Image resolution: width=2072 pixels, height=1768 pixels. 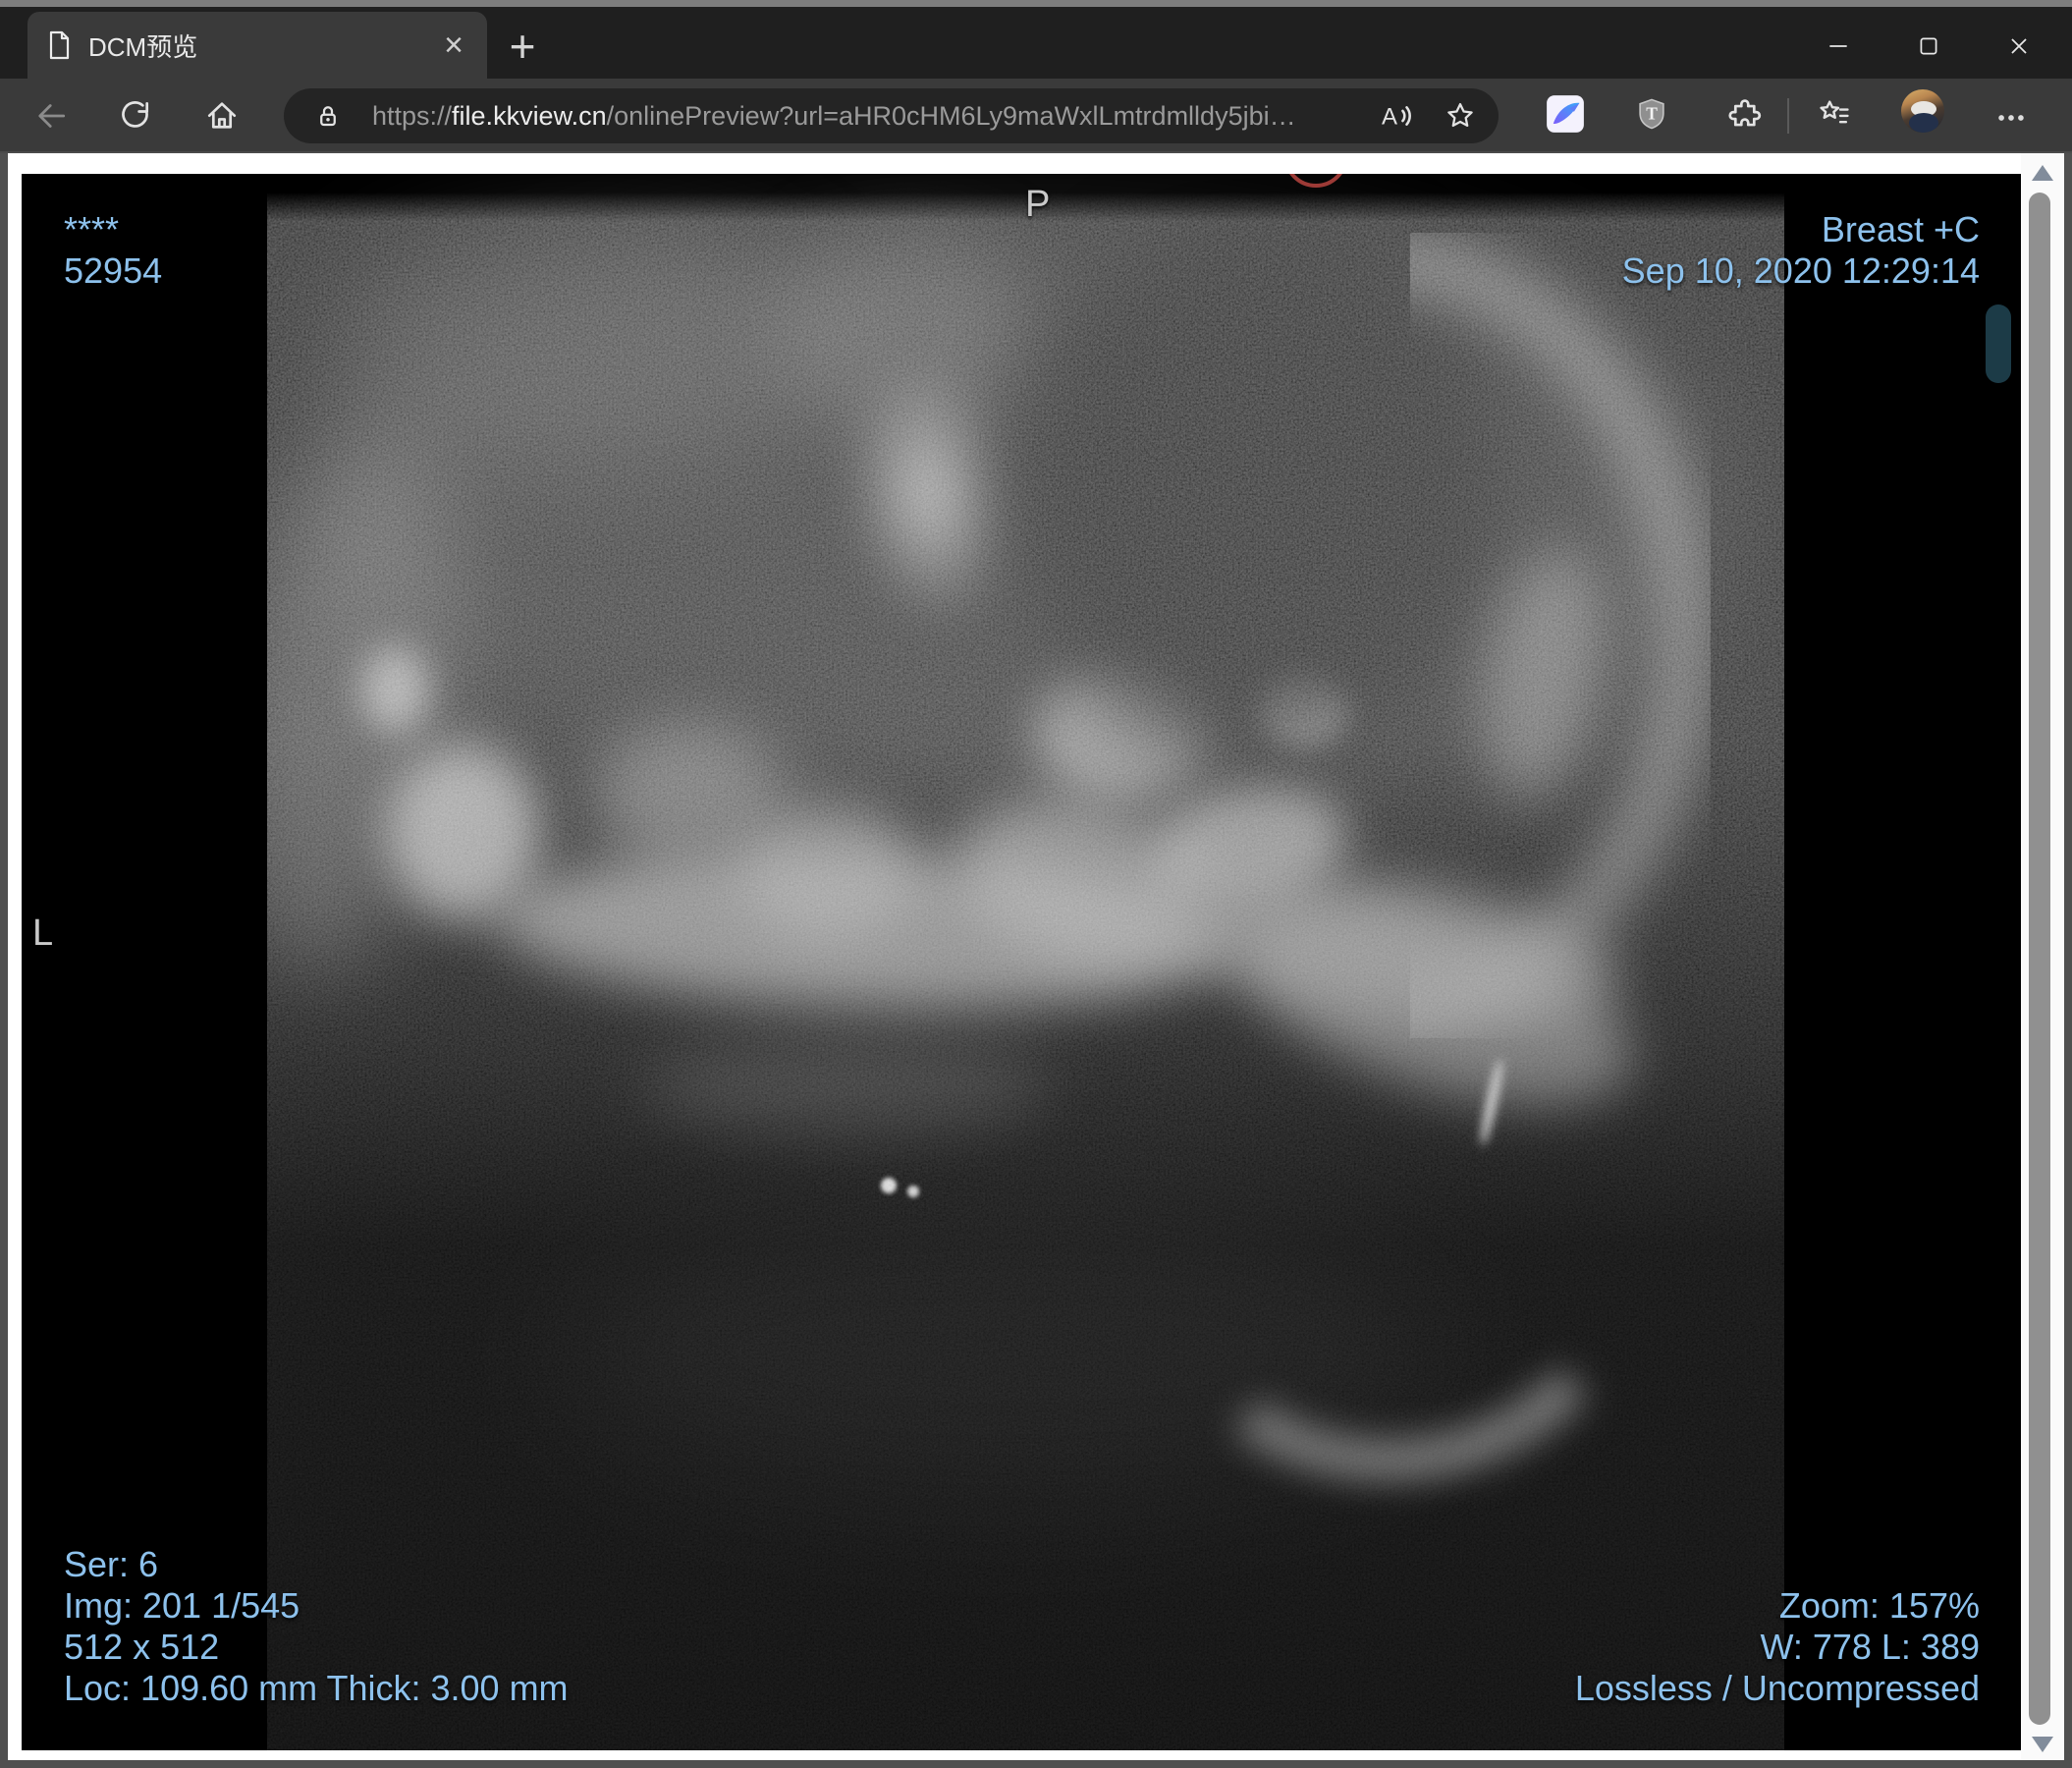 What do you see at coordinates (2039, 959) in the screenshot?
I see `scrollbar-thumb` at bounding box center [2039, 959].